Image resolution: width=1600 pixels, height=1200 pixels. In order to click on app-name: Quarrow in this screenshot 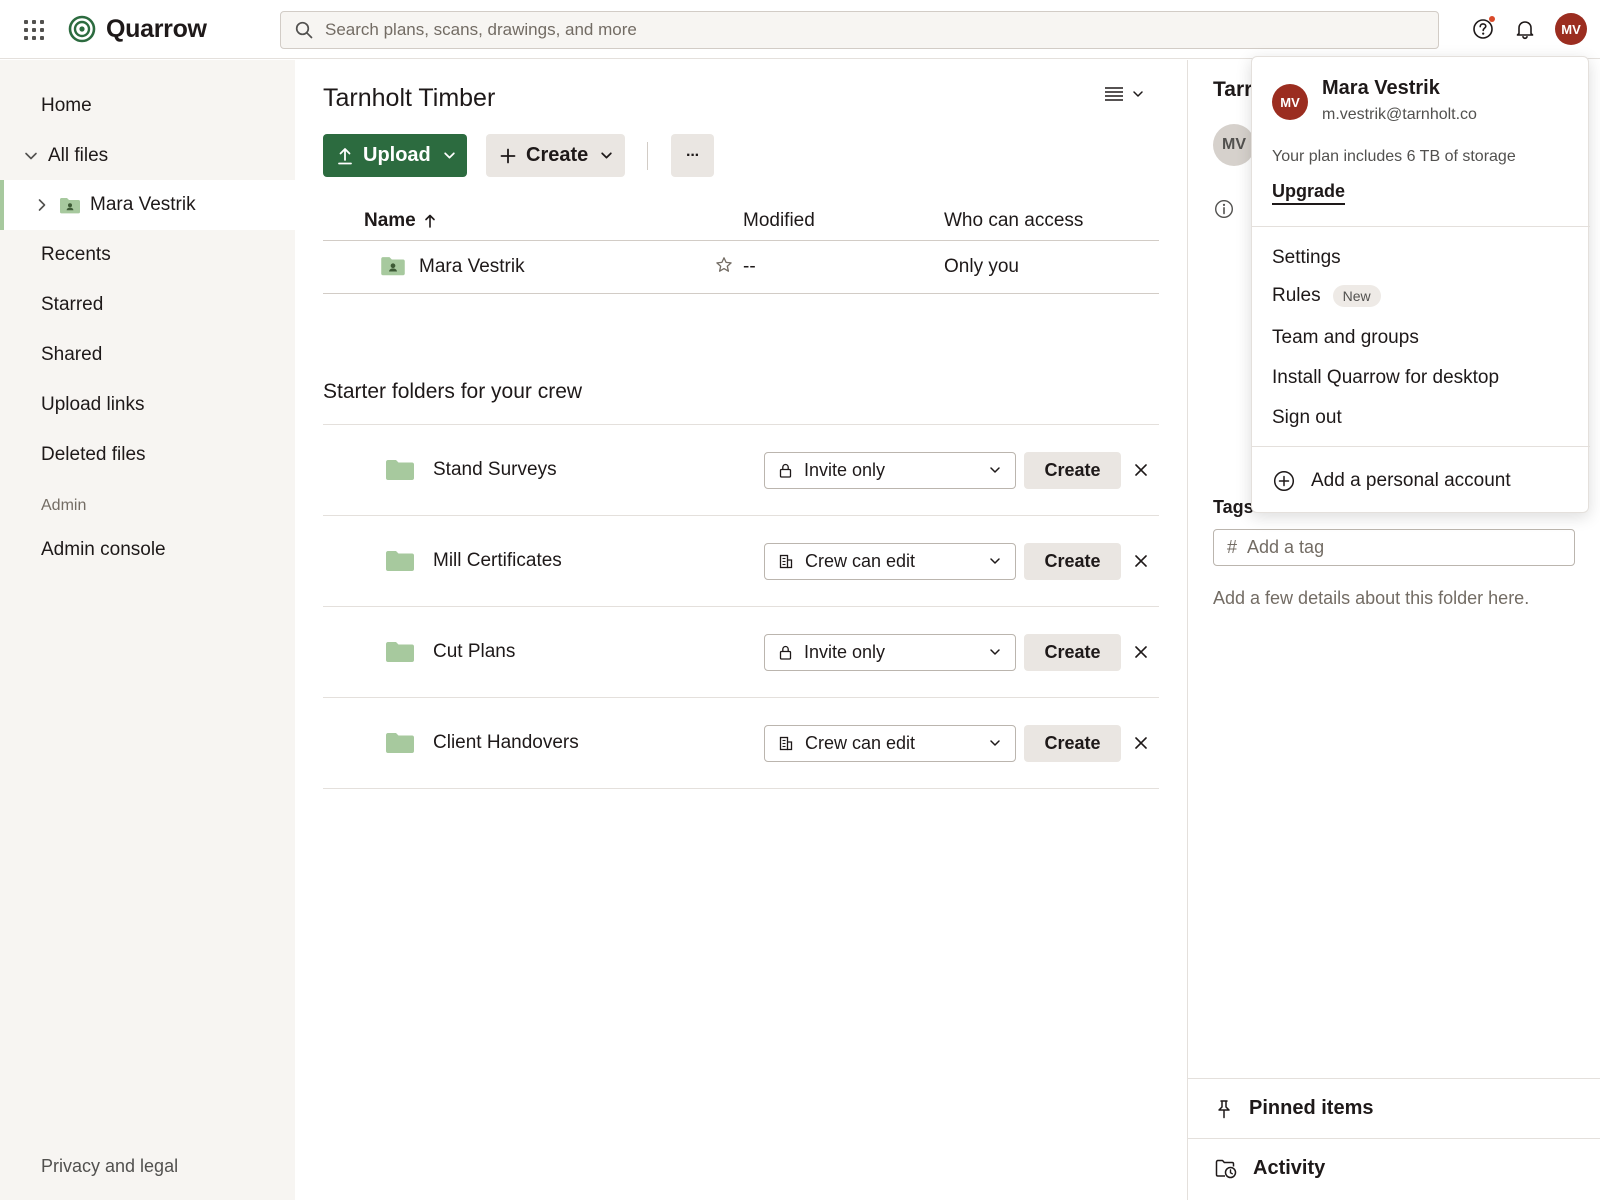, I will do `click(156, 28)`.